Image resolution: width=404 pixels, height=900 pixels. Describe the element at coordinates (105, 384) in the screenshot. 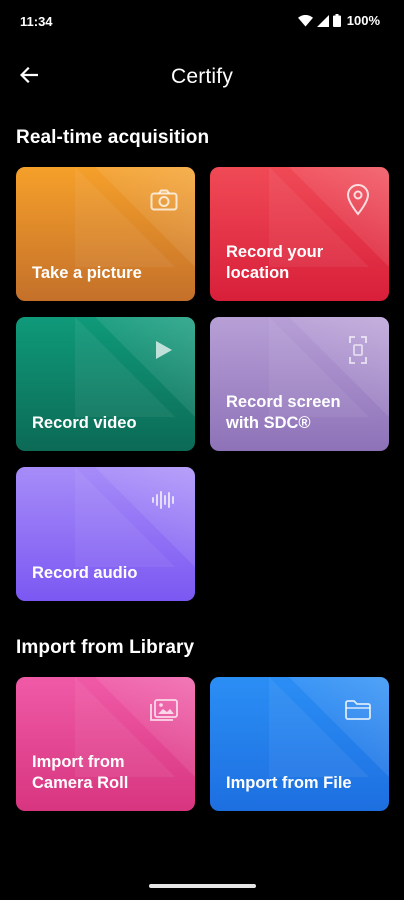

I see `record-video-card: Record video` at that location.